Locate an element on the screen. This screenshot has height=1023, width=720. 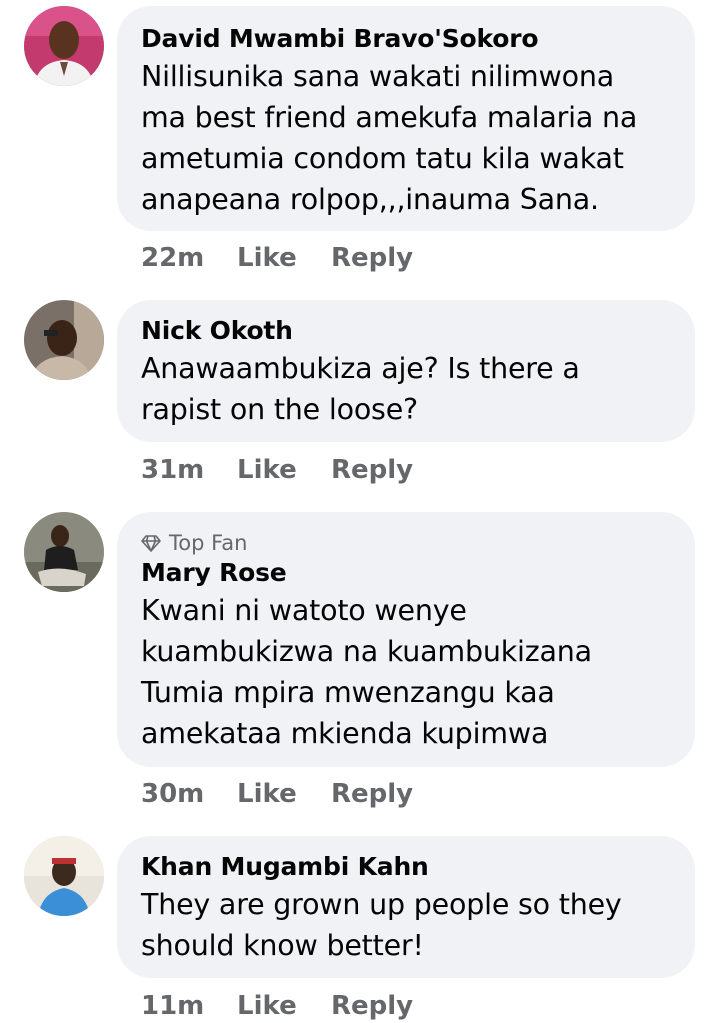
comment-actions: 31m Like Reply is located at coordinates (277, 470).